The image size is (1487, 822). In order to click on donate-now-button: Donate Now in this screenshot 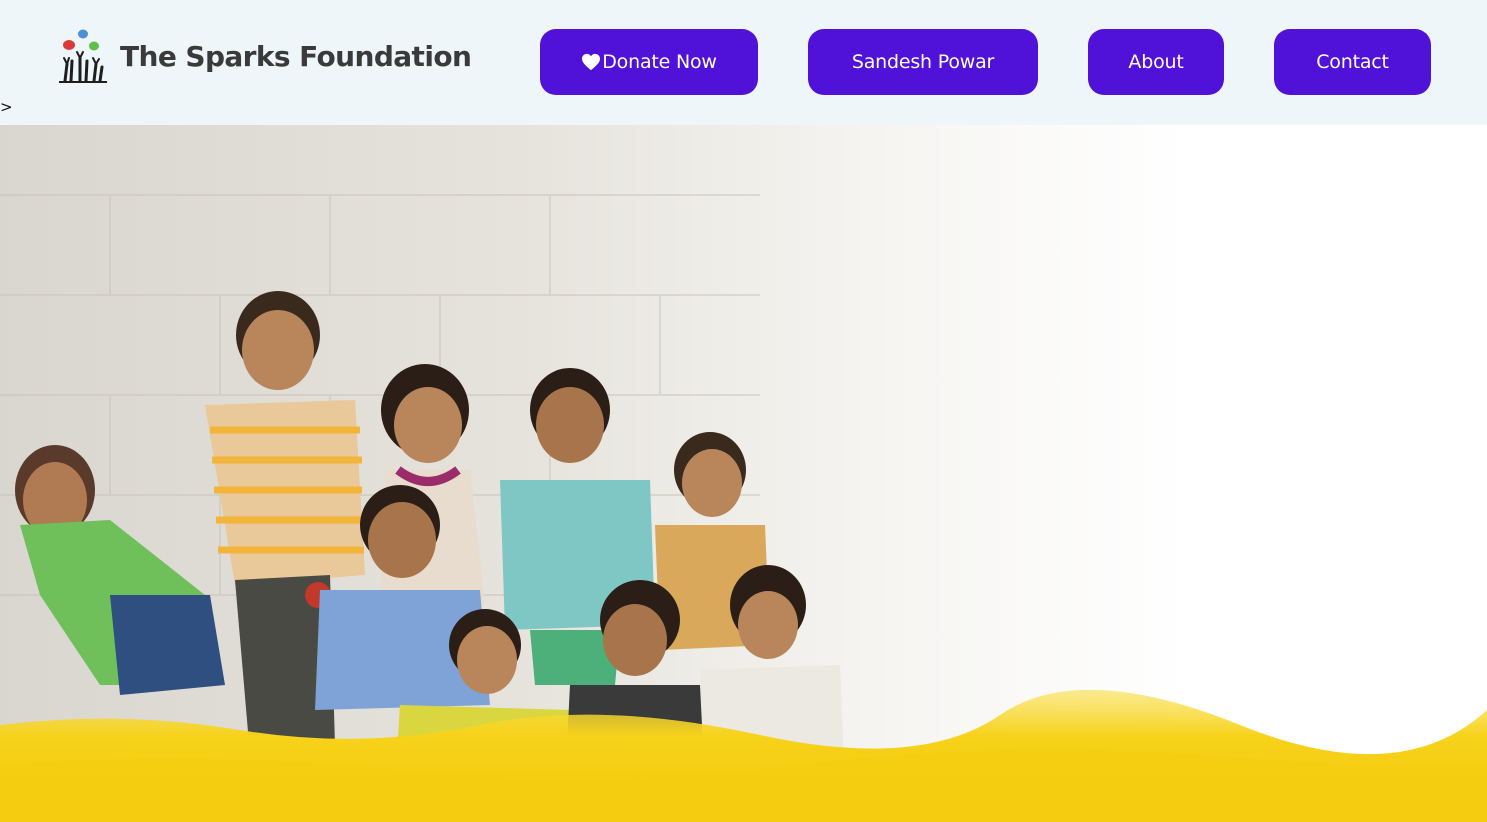, I will do `click(649, 62)`.